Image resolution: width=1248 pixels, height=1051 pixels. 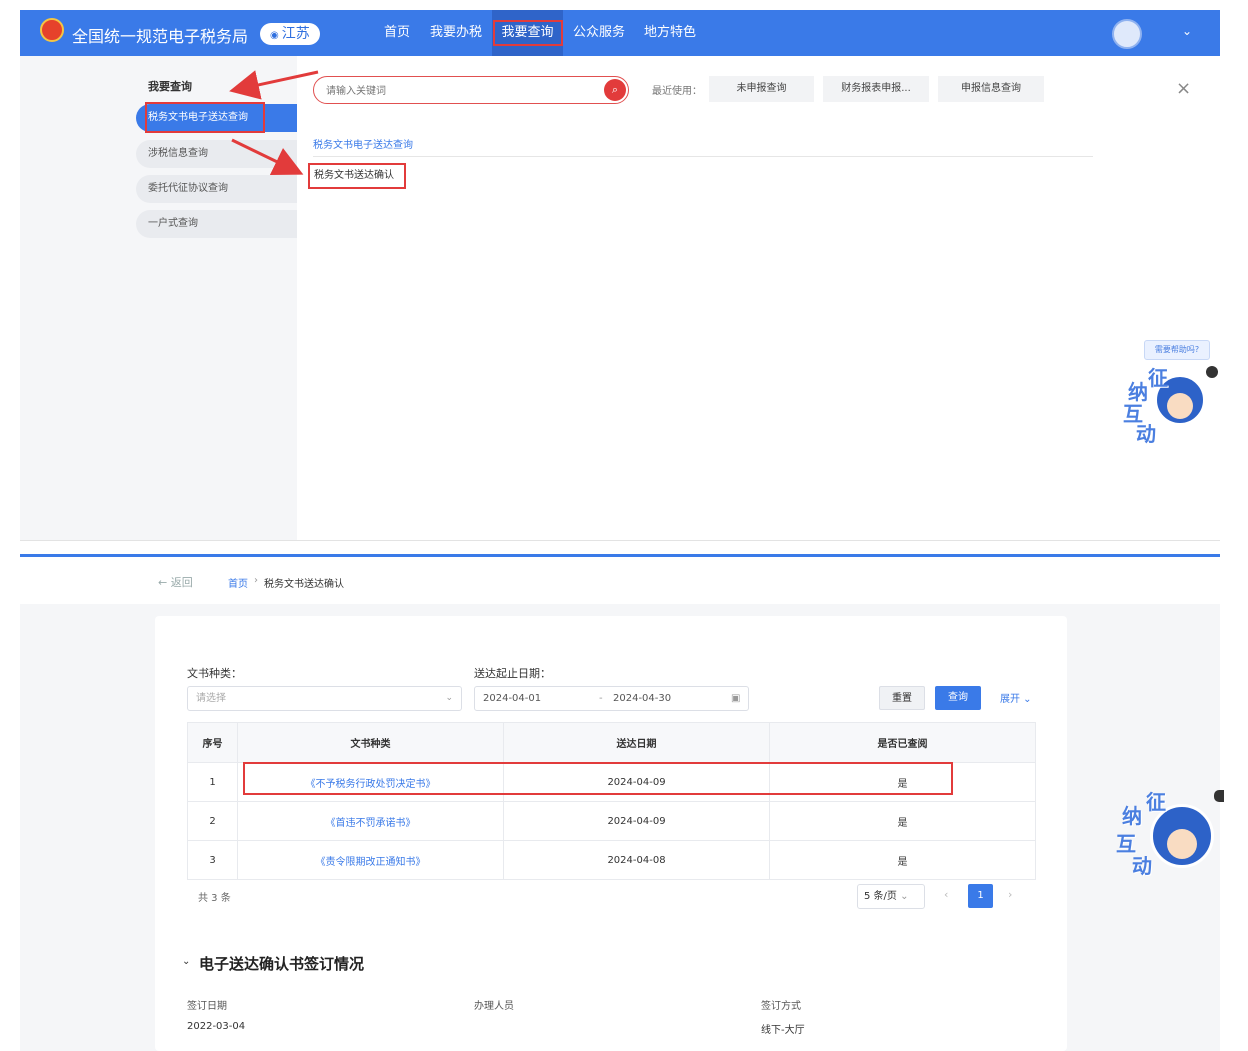 I want to click on sign-date-label: 签订日期, so click(x=207, y=1006).